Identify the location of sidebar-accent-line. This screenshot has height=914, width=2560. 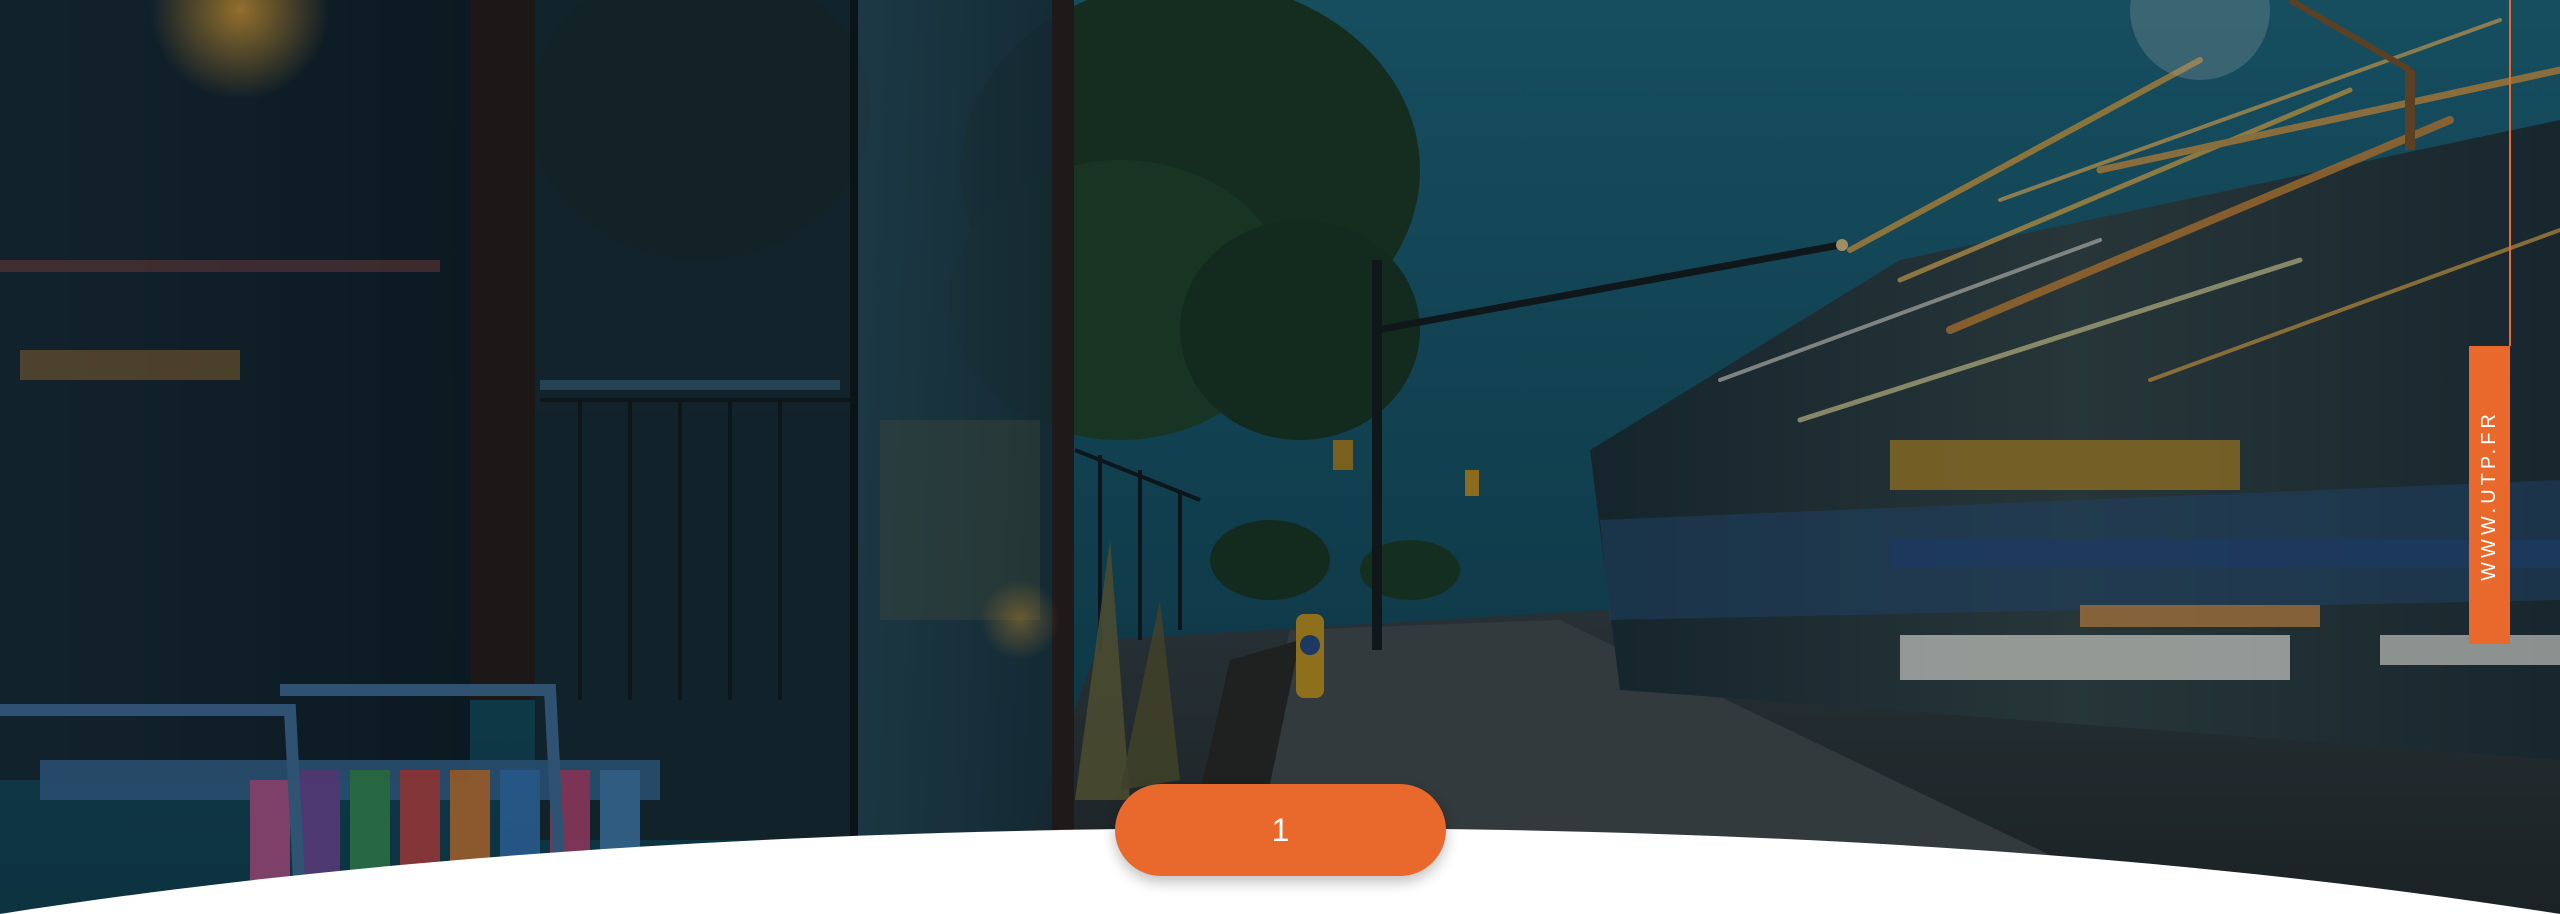
(2510, 173).